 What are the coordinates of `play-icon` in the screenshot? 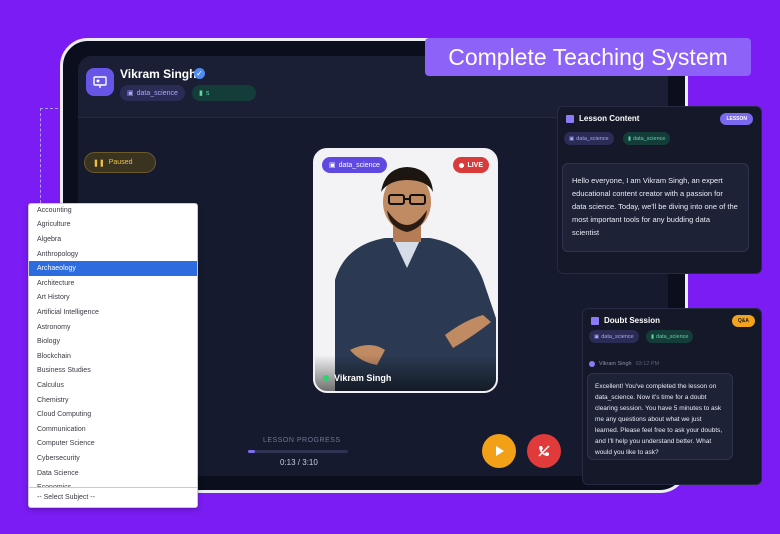 It's located at (500, 451).